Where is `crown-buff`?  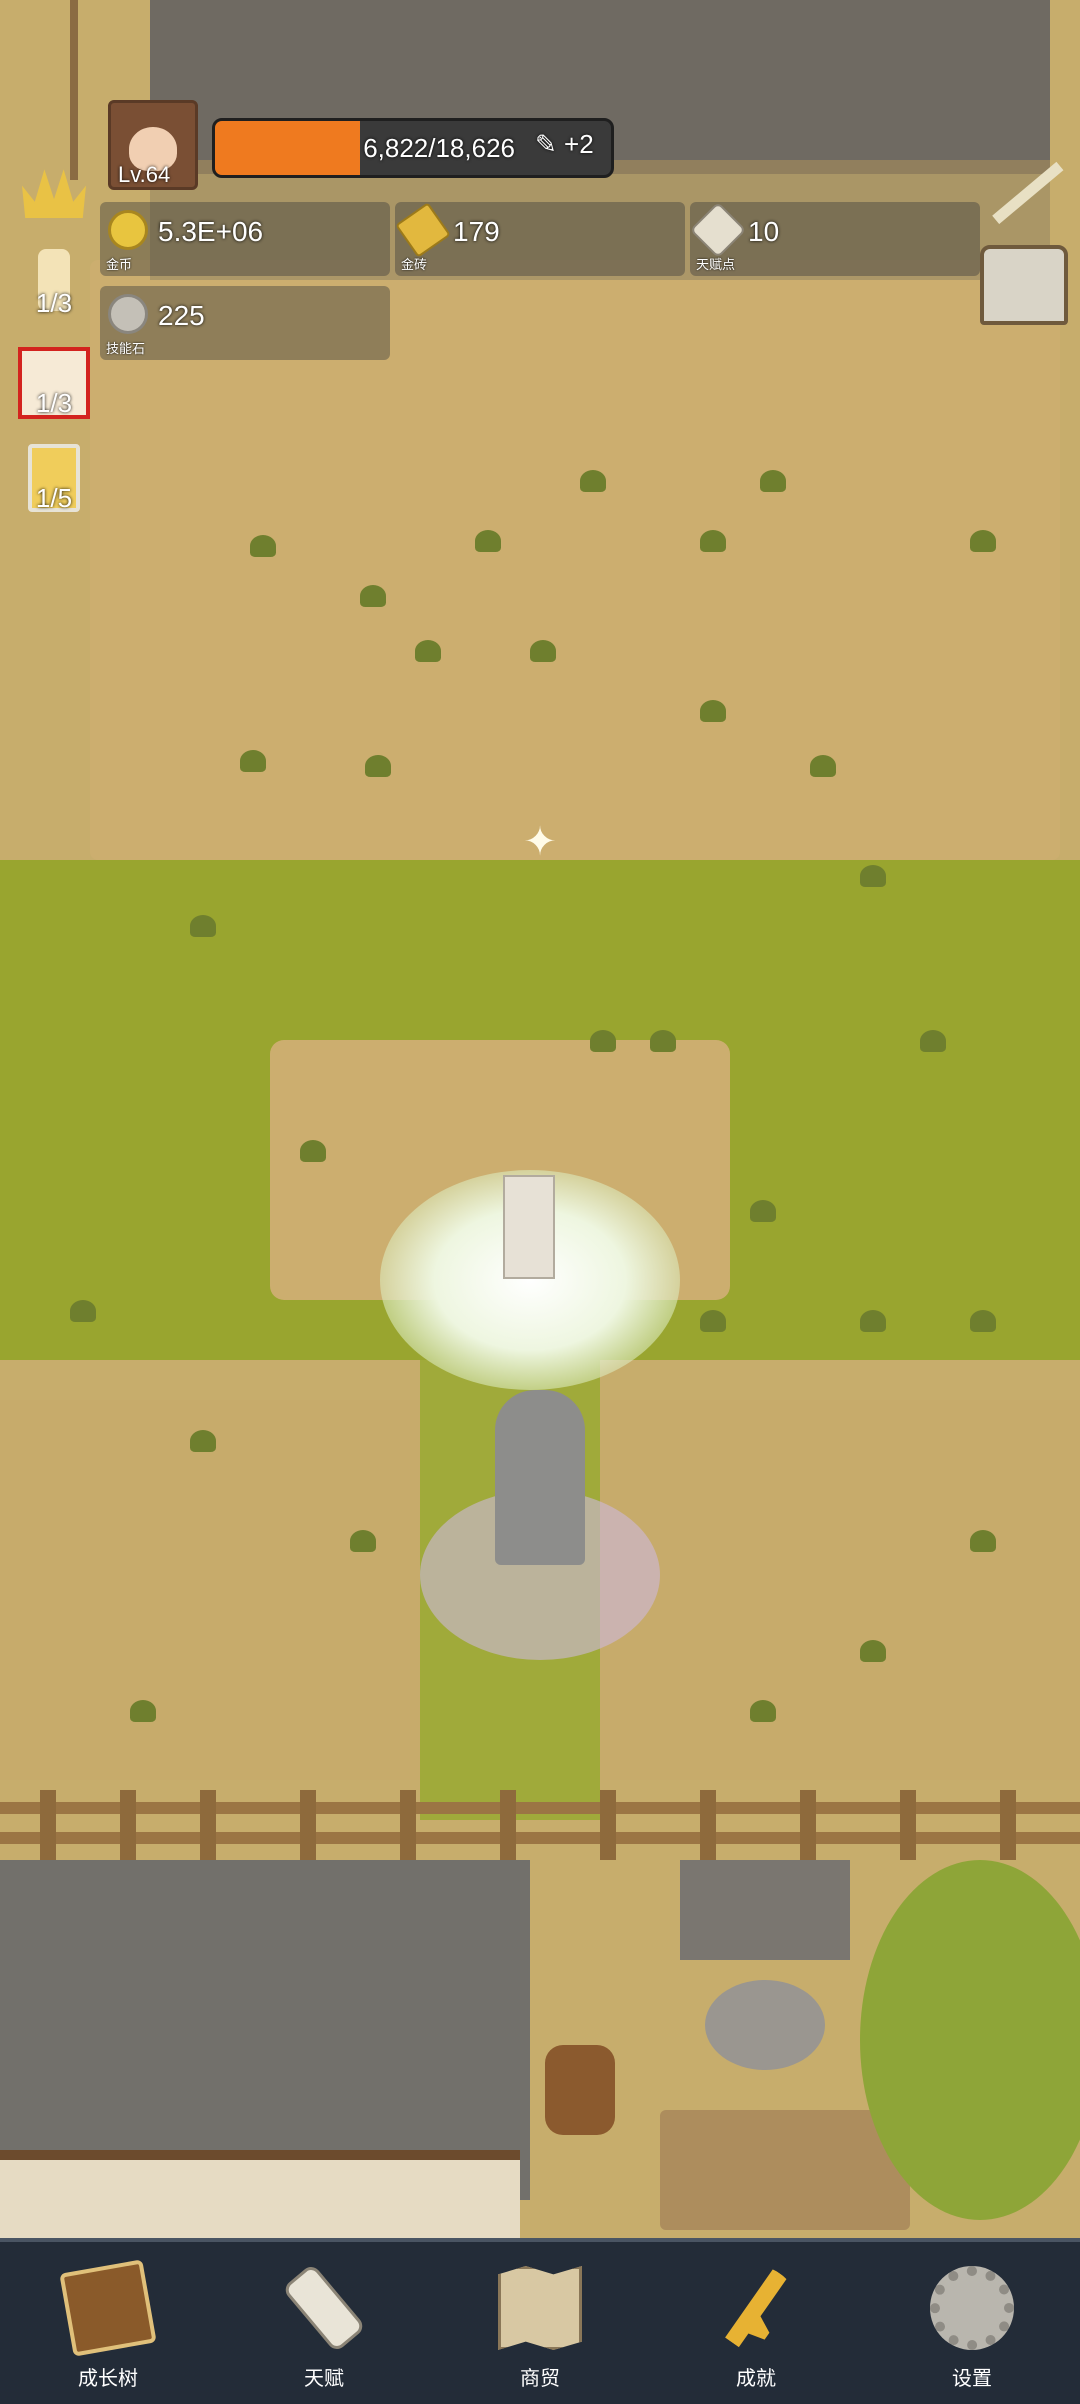 crown-buff is located at coordinates (54, 188).